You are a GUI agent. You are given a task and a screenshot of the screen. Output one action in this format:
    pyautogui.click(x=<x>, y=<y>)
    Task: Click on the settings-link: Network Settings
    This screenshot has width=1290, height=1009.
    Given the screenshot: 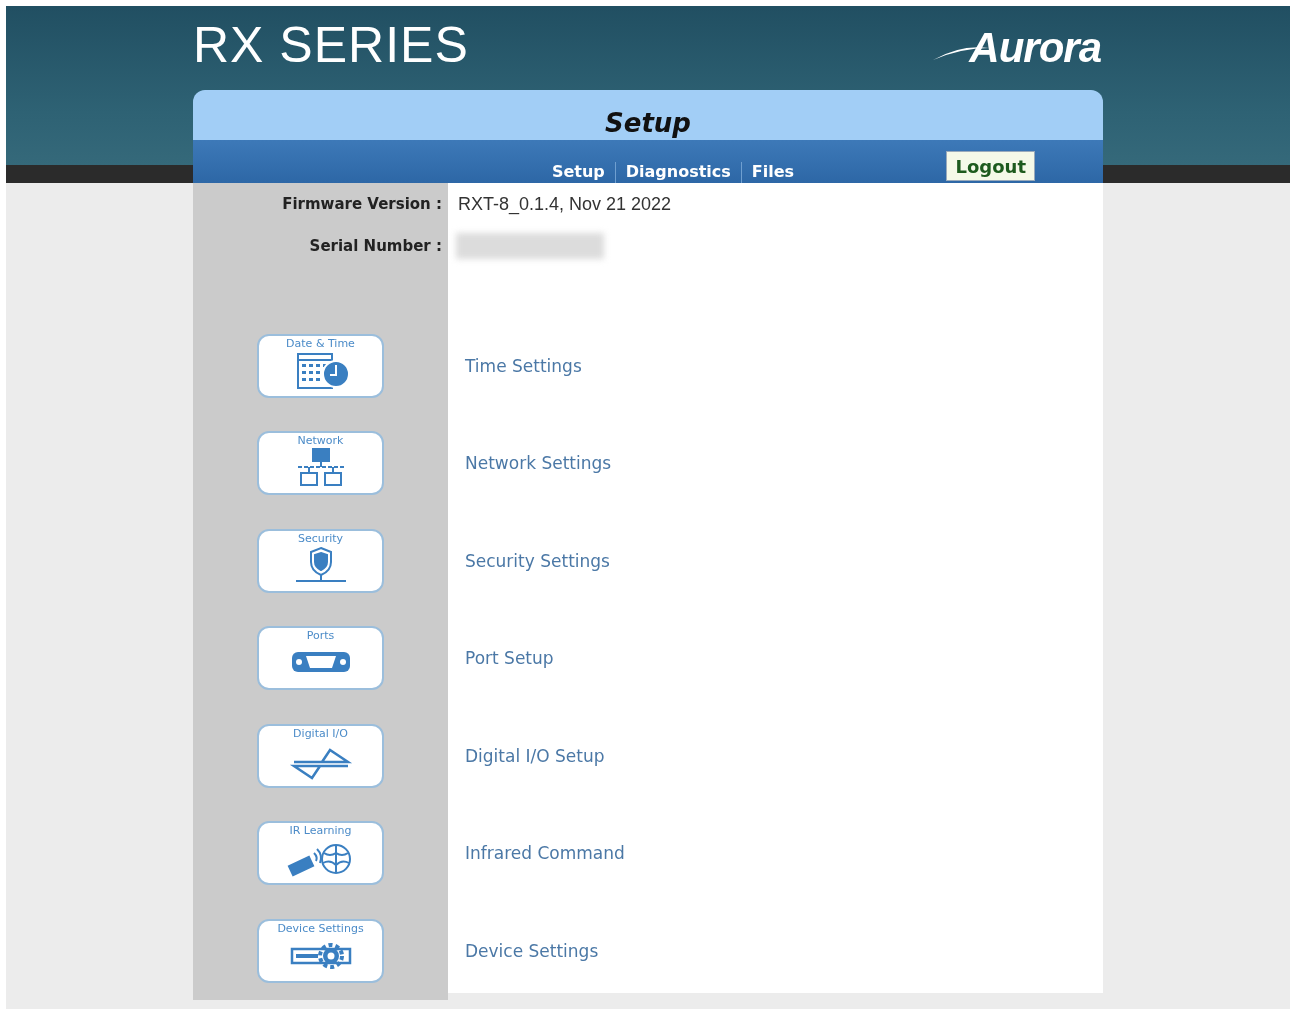 What is the action you would take?
    pyautogui.click(x=775, y=463)
    